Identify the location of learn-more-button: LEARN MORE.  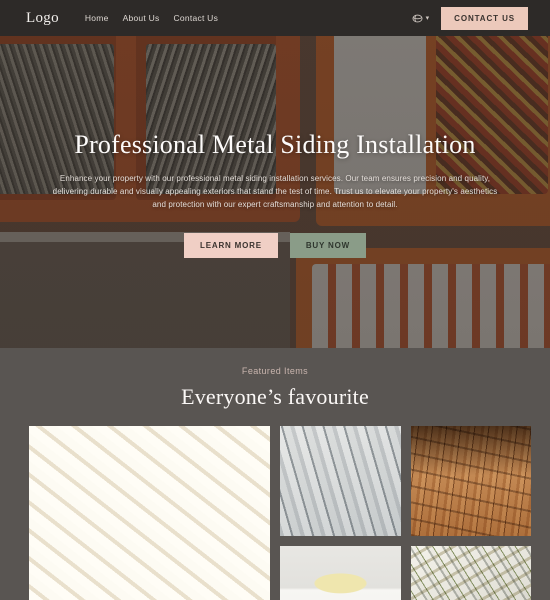
(231, 245).